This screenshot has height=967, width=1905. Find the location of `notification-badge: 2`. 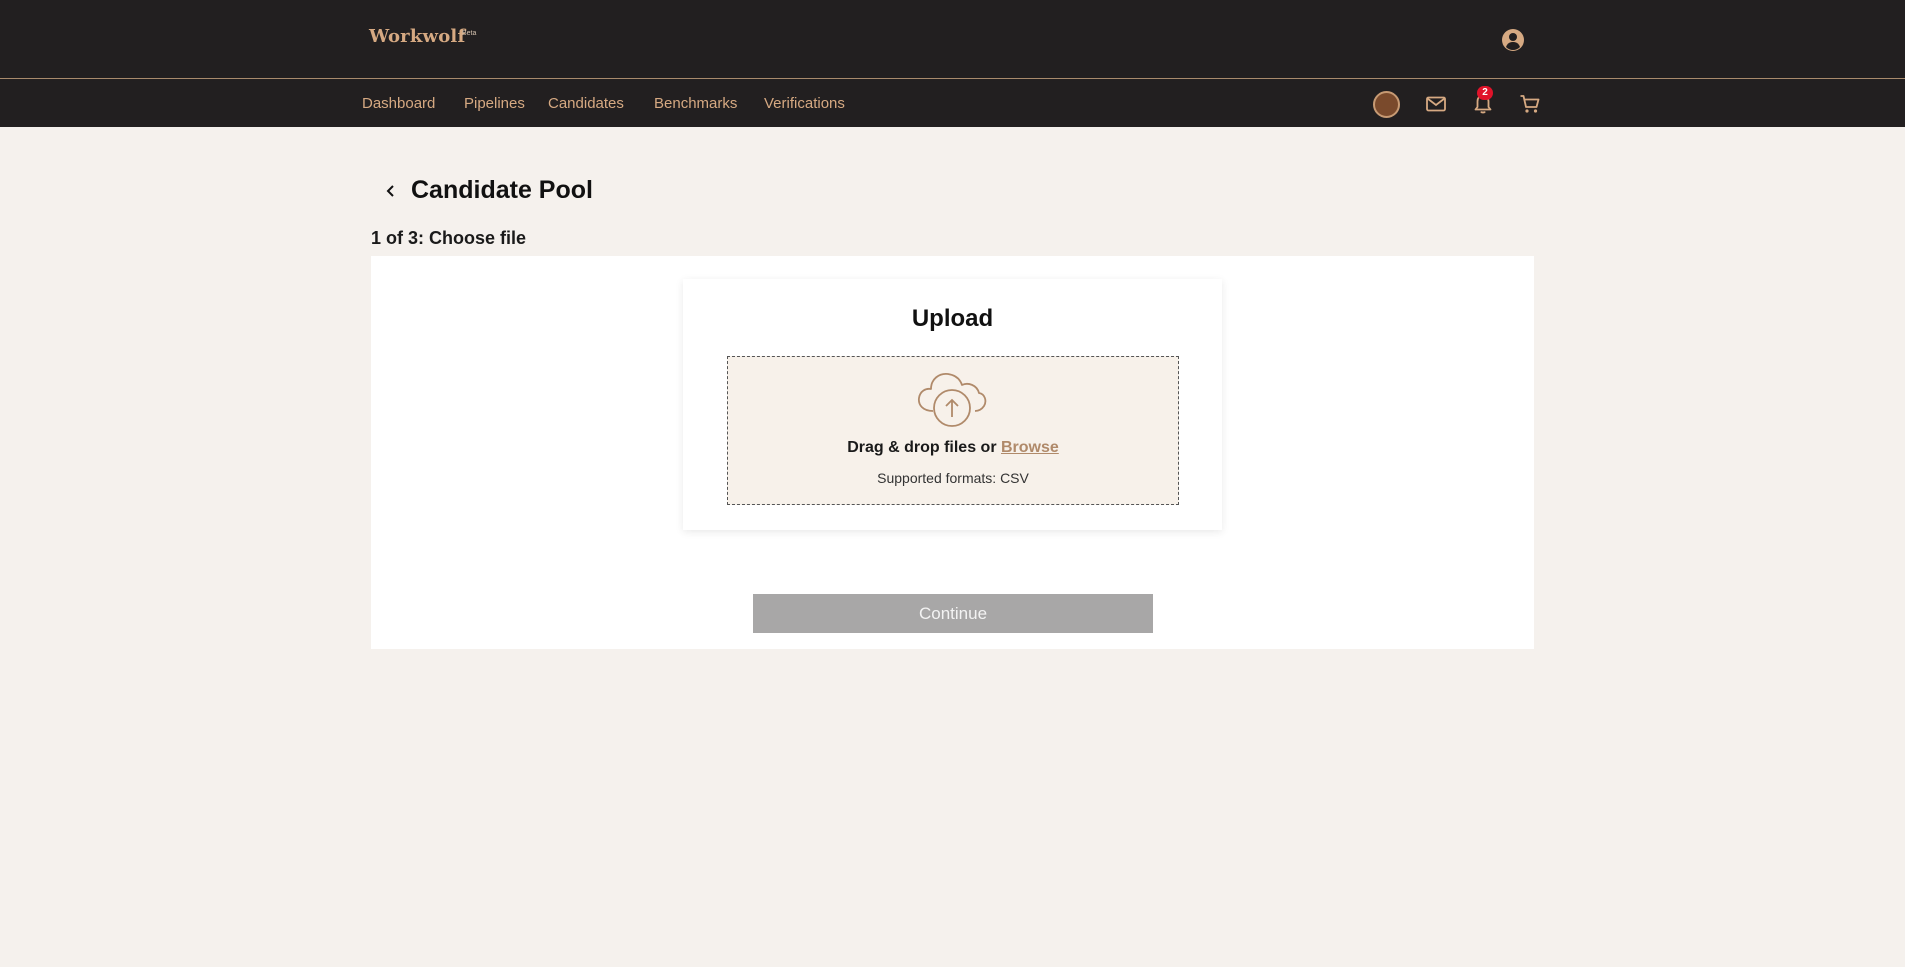

notification-badge: 2 is located at coordinates (1485, 93).